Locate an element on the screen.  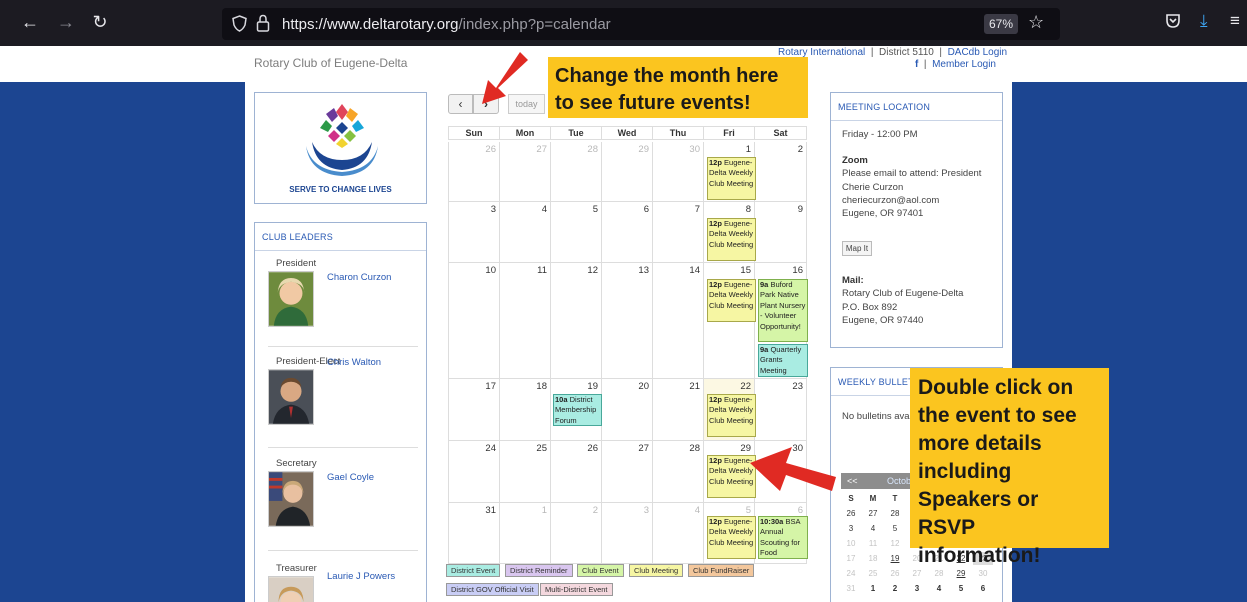
mini-calendar-day: 24 is located at coordinates (851, 573).